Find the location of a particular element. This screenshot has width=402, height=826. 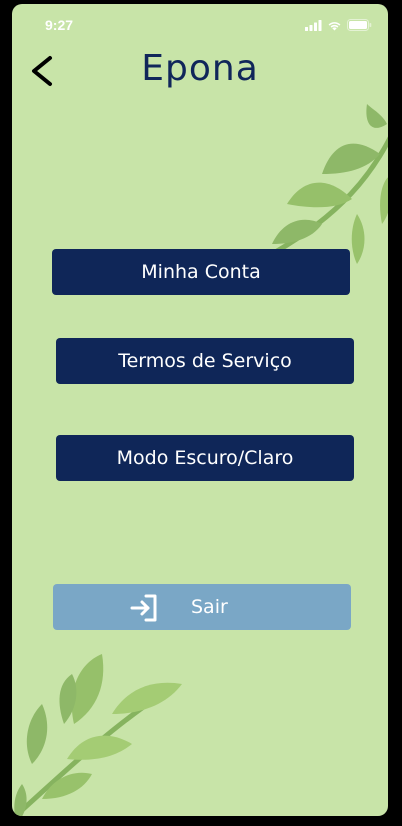

leaf-decoration-bottom is located at coordinates (97, 735).